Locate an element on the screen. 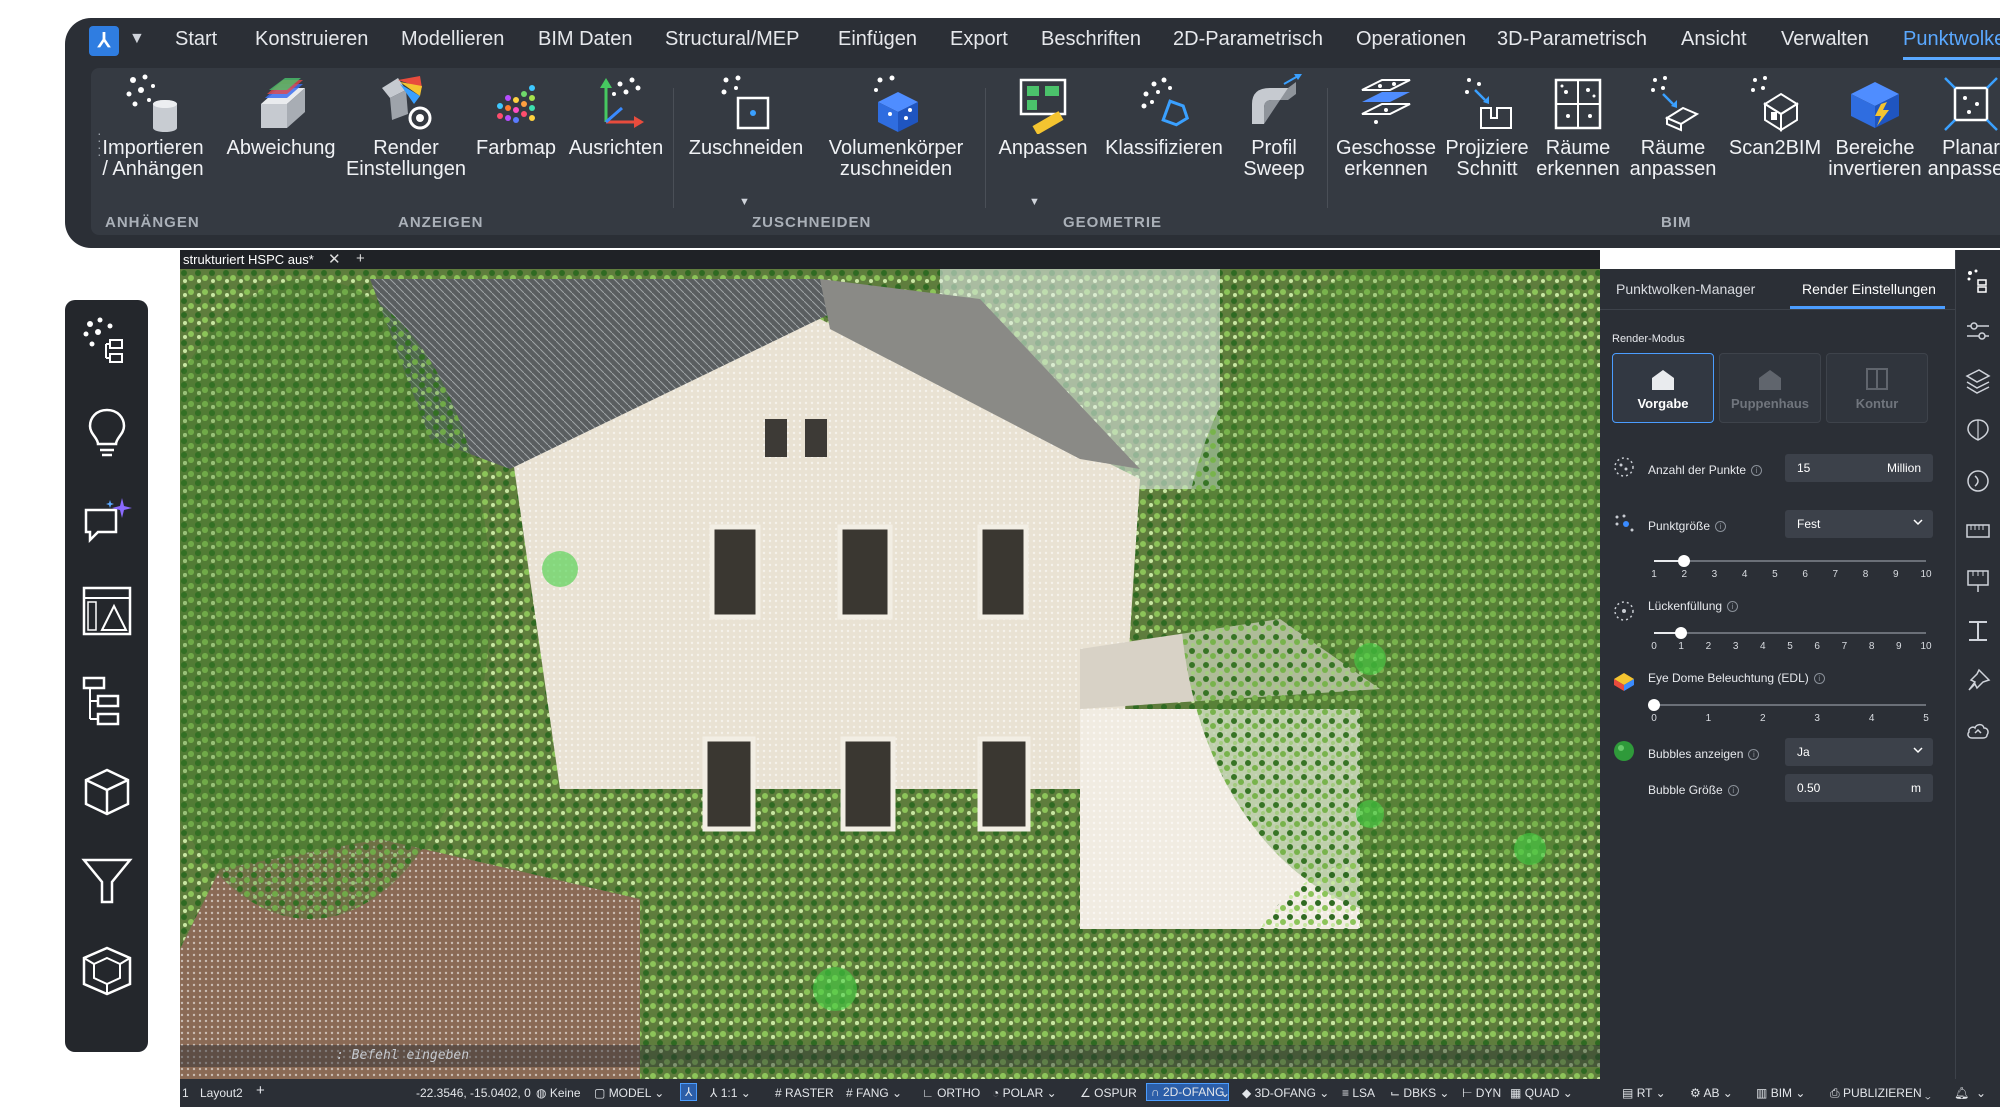 The image size is (2000, 1107). deviation-button: Abweichung is located at coordinates (281, 116).